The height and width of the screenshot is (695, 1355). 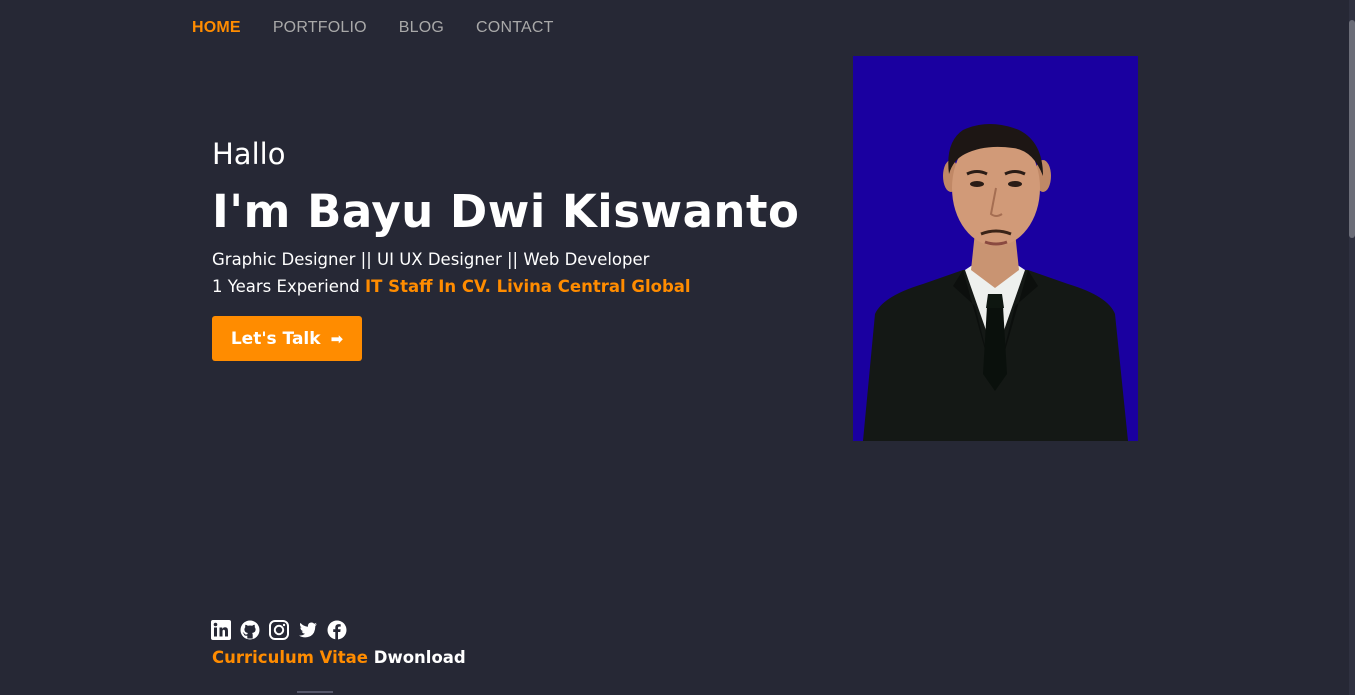 What do you see at coordinates (1352, 129) in the screenshot?
I see `scrollbar-thumb` at bounding box center [1352, 129].